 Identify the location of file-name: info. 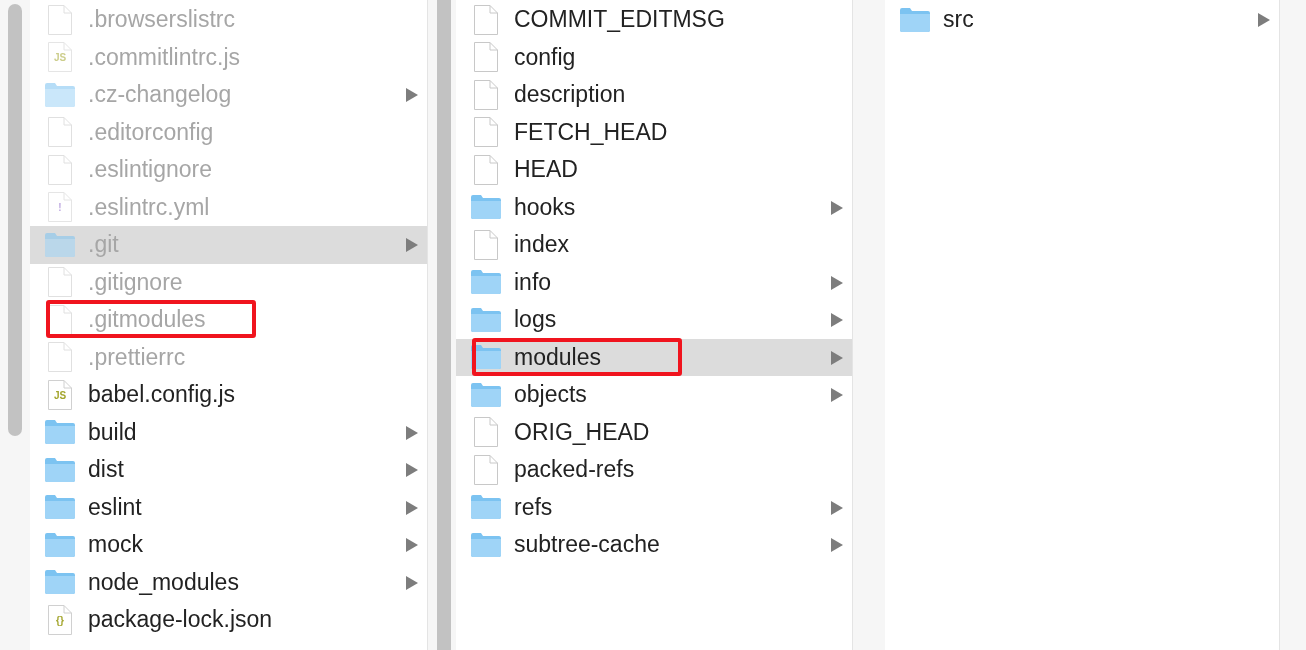
(533, 282).